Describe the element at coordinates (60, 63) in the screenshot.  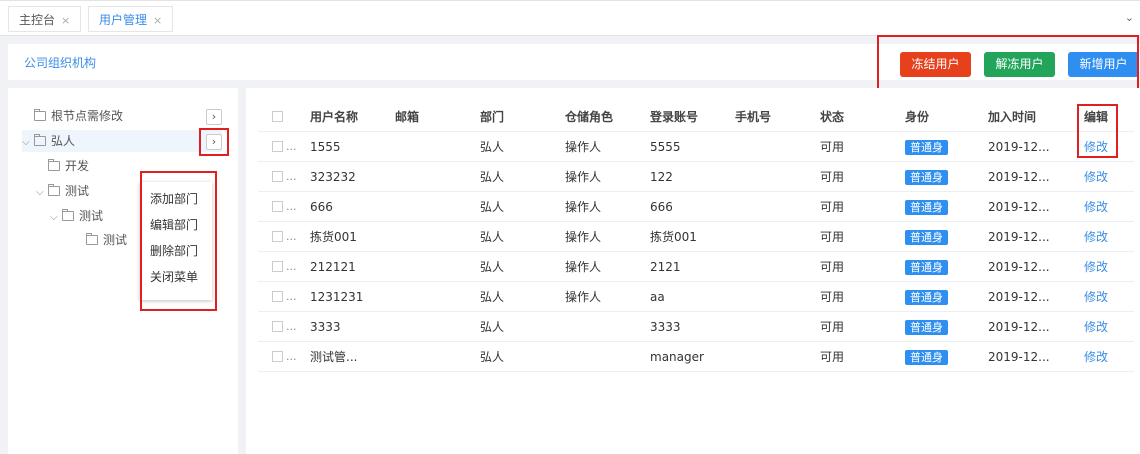
I see `page-title: 公司组织机构` at that location.